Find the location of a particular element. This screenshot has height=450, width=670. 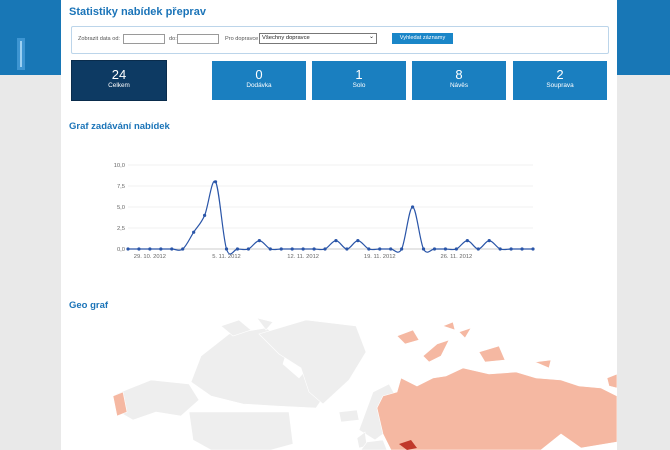

side-menu-handle is located at coordinates (21, 54).